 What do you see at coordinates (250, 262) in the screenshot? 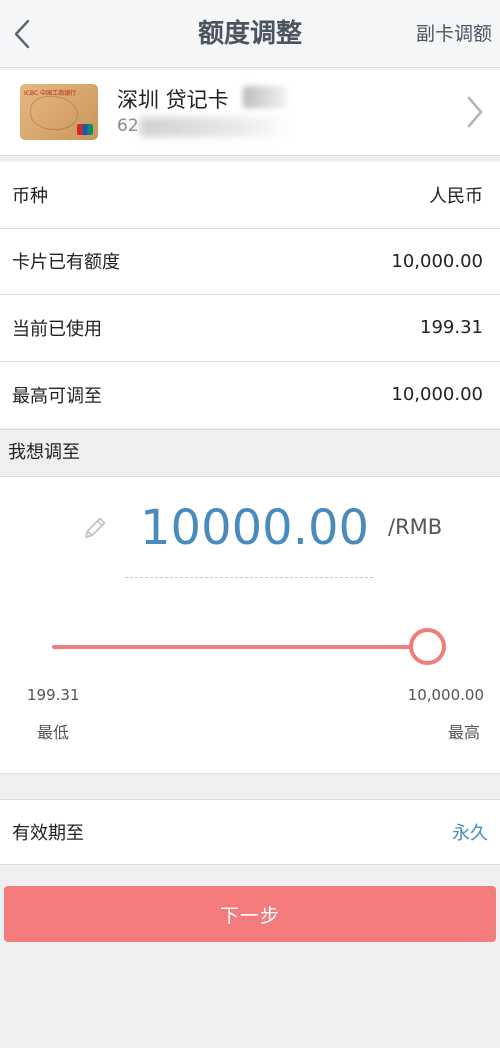
I see `current-limit-row: 卡片已有额度 10,000.00` at bounding box center [250, 262].